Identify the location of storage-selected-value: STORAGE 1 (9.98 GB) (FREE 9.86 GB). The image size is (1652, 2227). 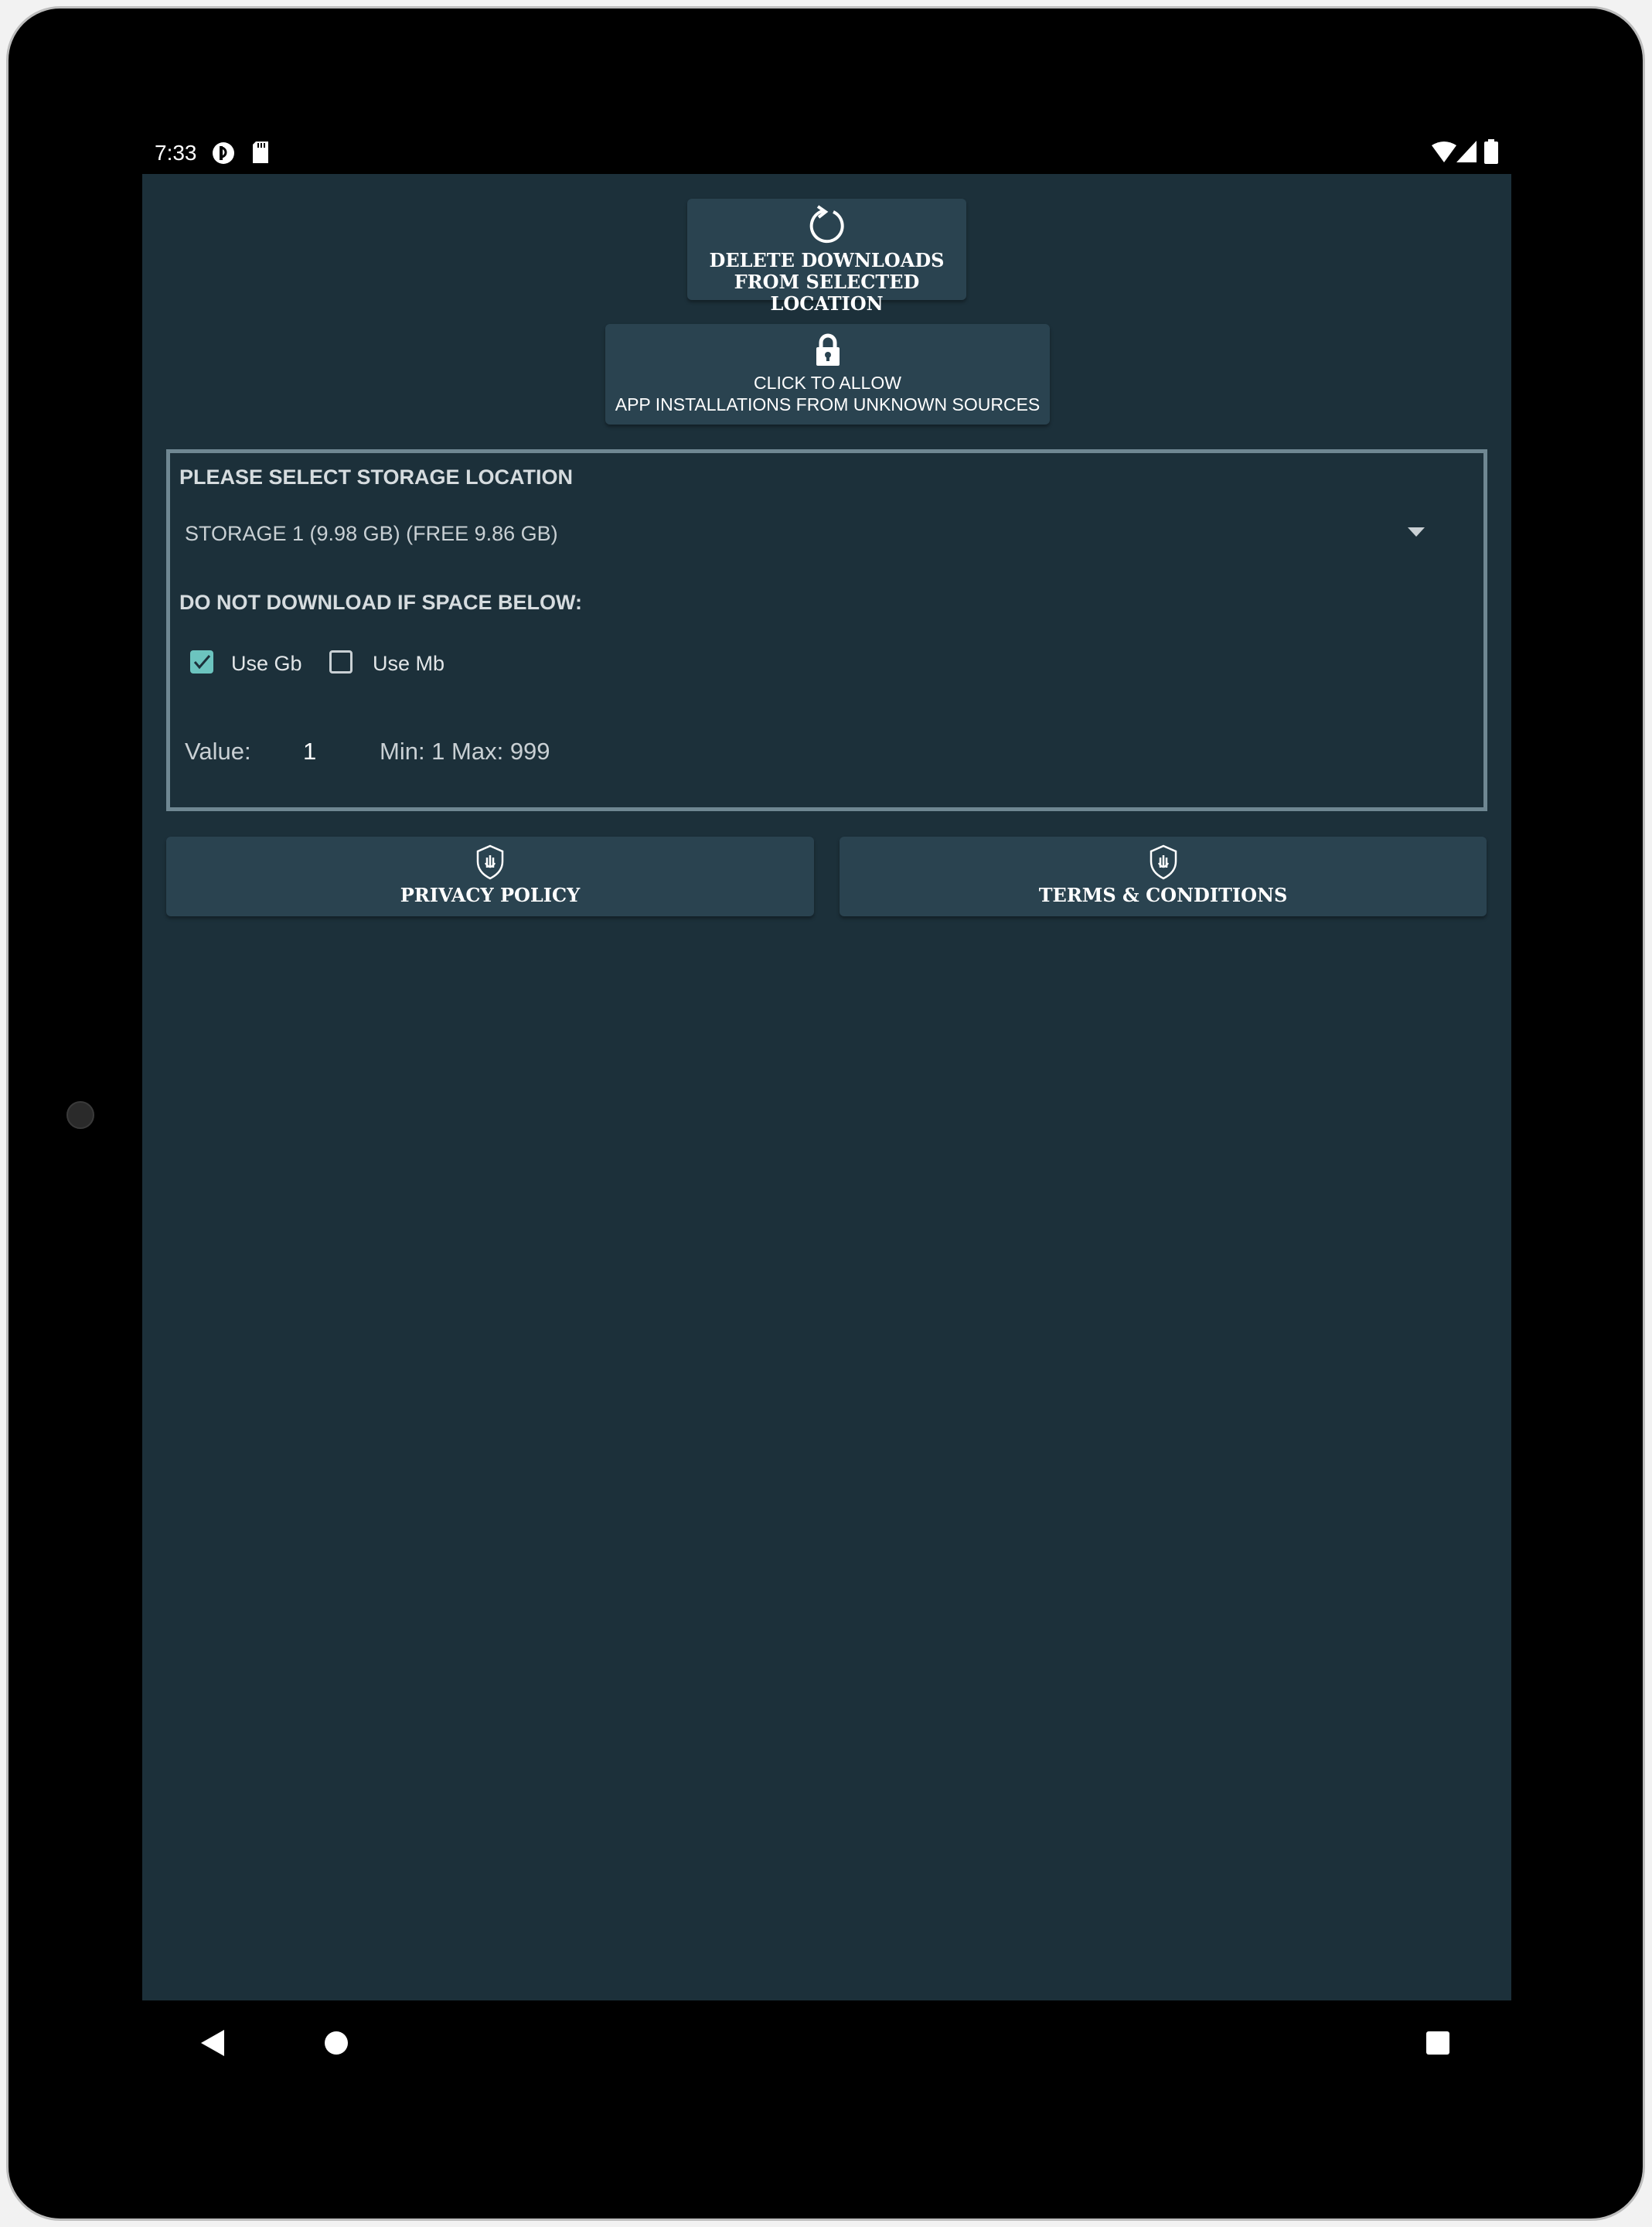
(371, 533).